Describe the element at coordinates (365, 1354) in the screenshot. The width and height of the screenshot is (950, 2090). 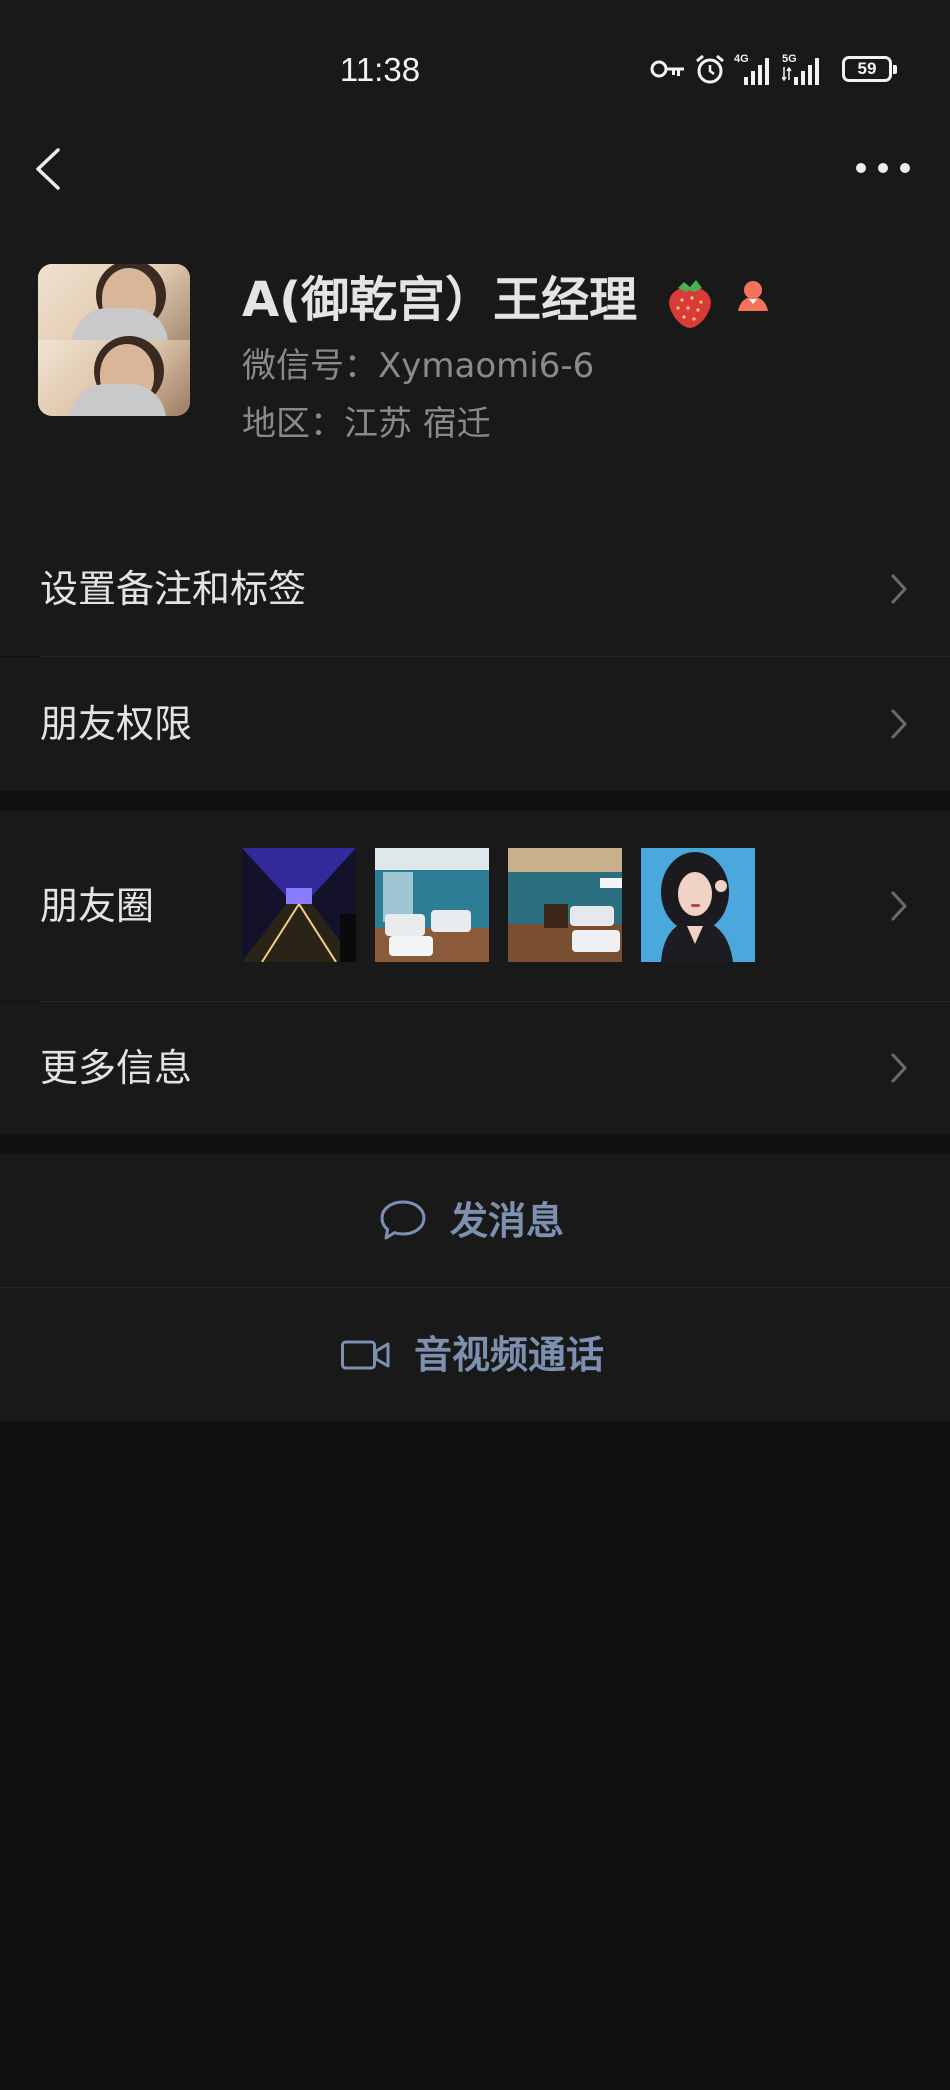
I see `video-camera-icon` at that location.